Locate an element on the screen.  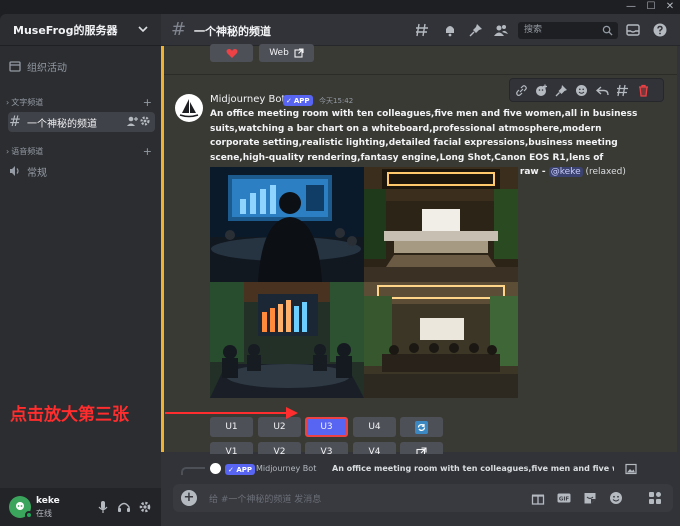
chevron-down-icon is located at coordinates (143, 29).